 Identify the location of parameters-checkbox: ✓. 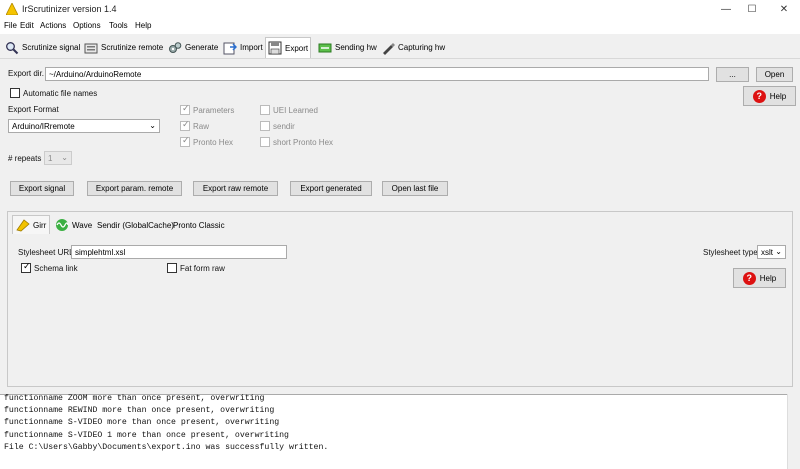
(185, 109).